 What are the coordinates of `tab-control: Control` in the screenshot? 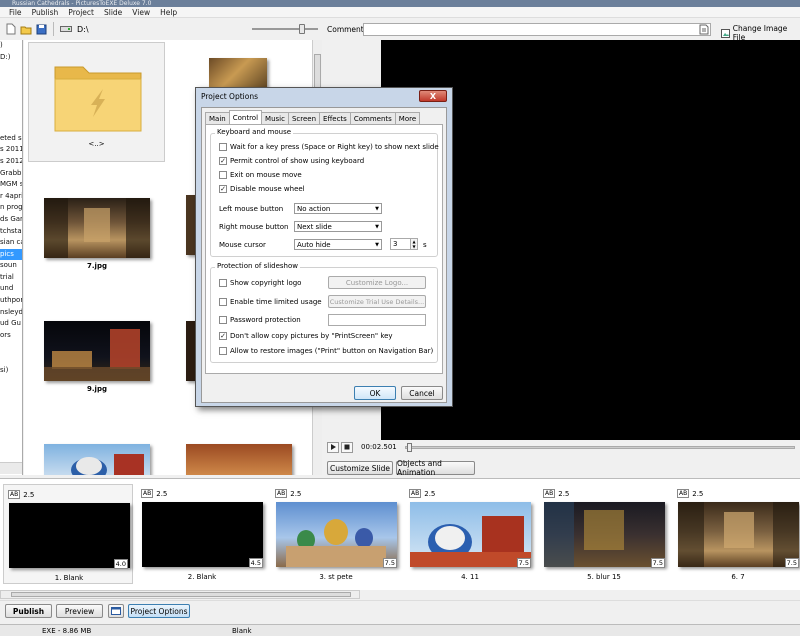 It's located at (245, 117).